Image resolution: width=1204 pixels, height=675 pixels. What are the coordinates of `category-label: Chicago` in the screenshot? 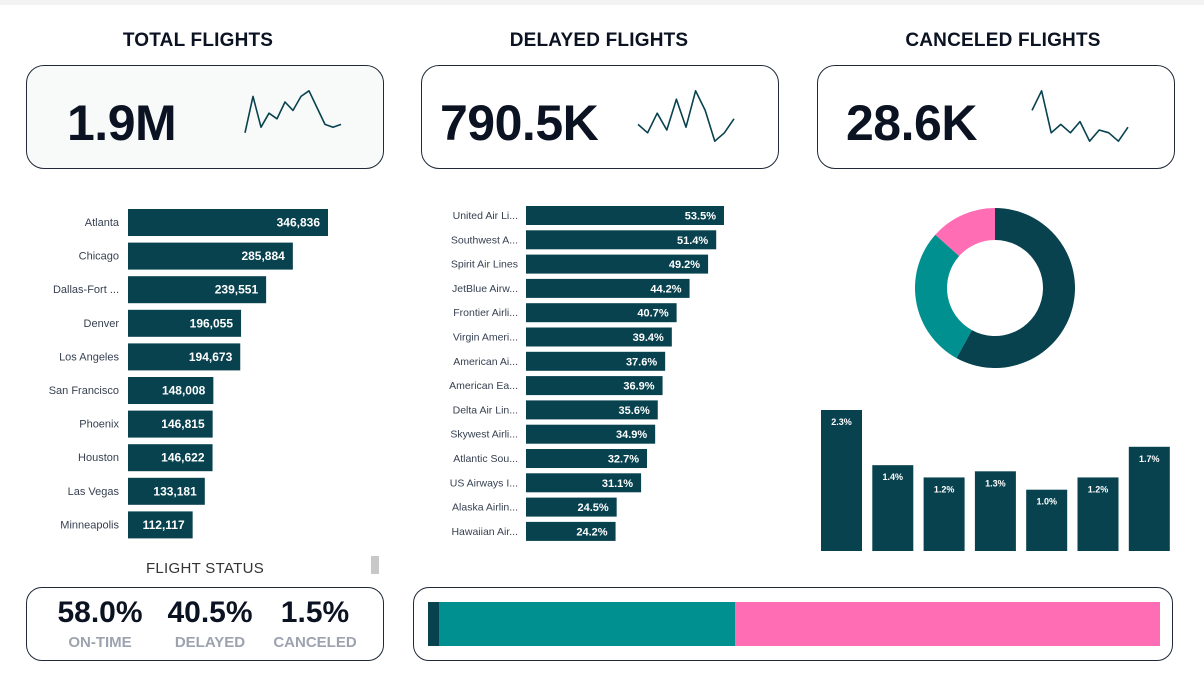 It's located at (99, 257).